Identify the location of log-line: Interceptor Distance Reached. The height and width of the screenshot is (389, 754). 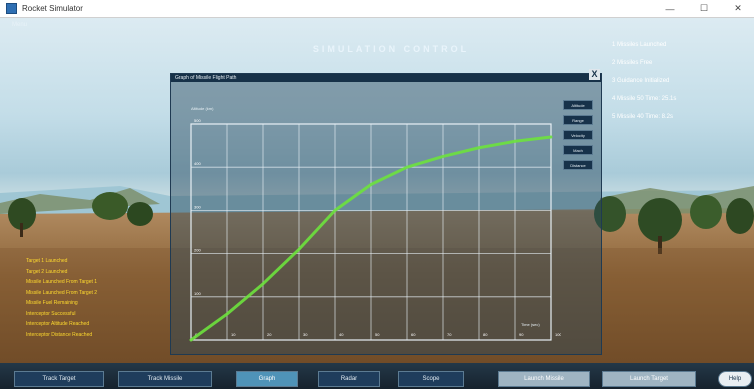
(59, 334).